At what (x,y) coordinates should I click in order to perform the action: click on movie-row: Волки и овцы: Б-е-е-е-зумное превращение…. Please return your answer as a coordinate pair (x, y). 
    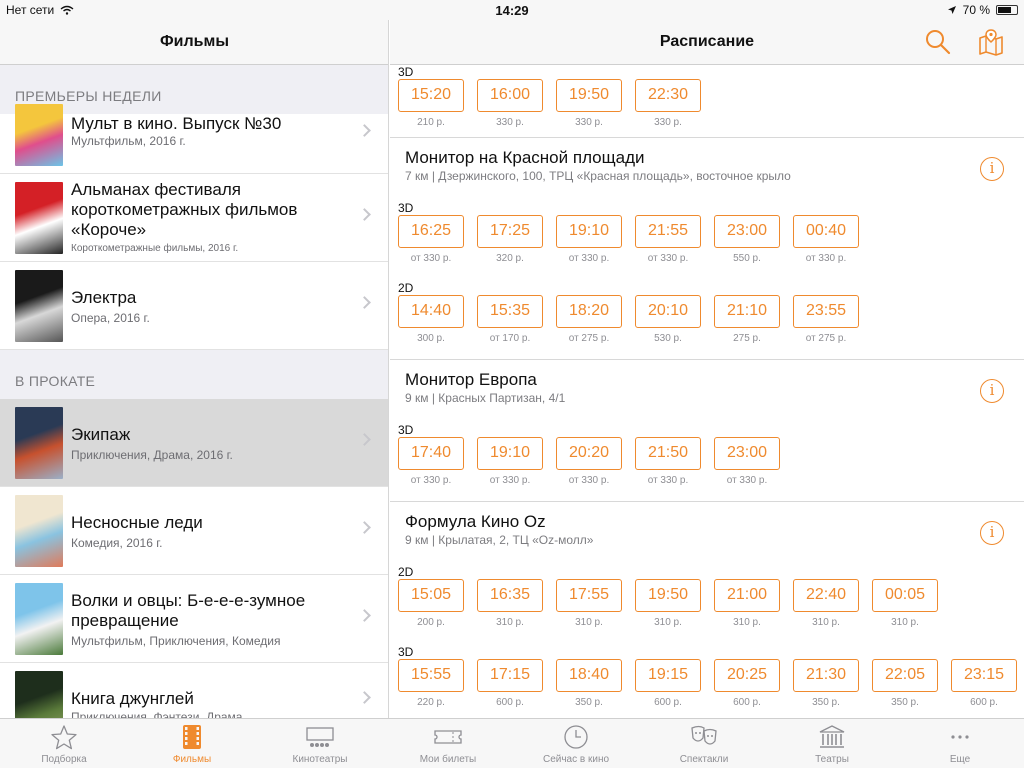
    Looking at the image, I should click on (194, 619).